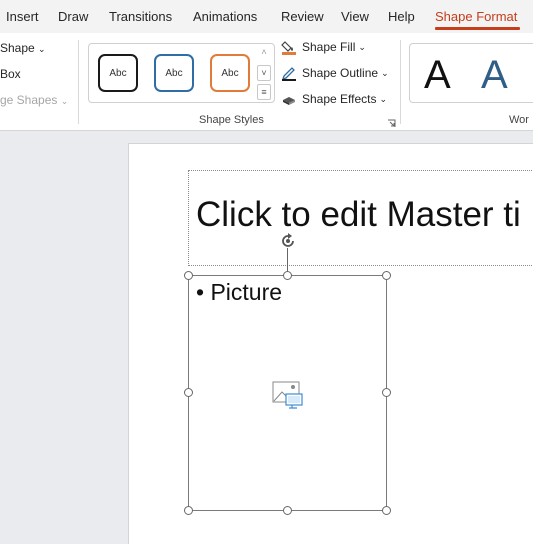  What do you see at coordinates (288, 74) in the screenshot?
I see `pen-icon` at bounding box center [288, 74].